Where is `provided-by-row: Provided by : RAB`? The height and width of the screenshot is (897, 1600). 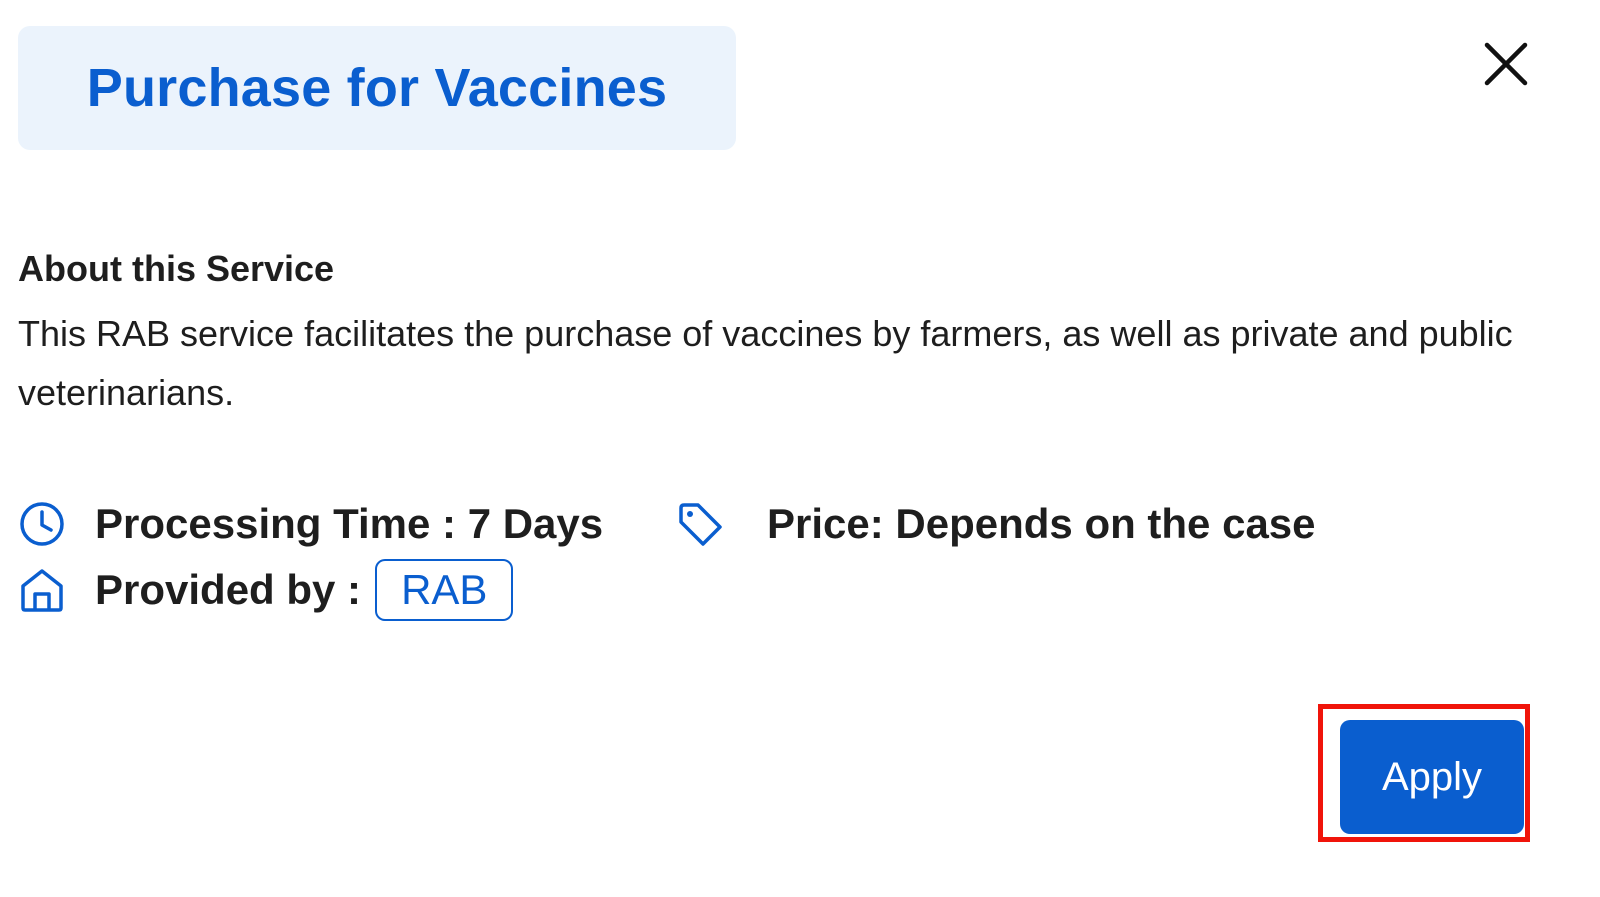
provided-by-row: Provided by : RAB is located at coordinates (266, 590).